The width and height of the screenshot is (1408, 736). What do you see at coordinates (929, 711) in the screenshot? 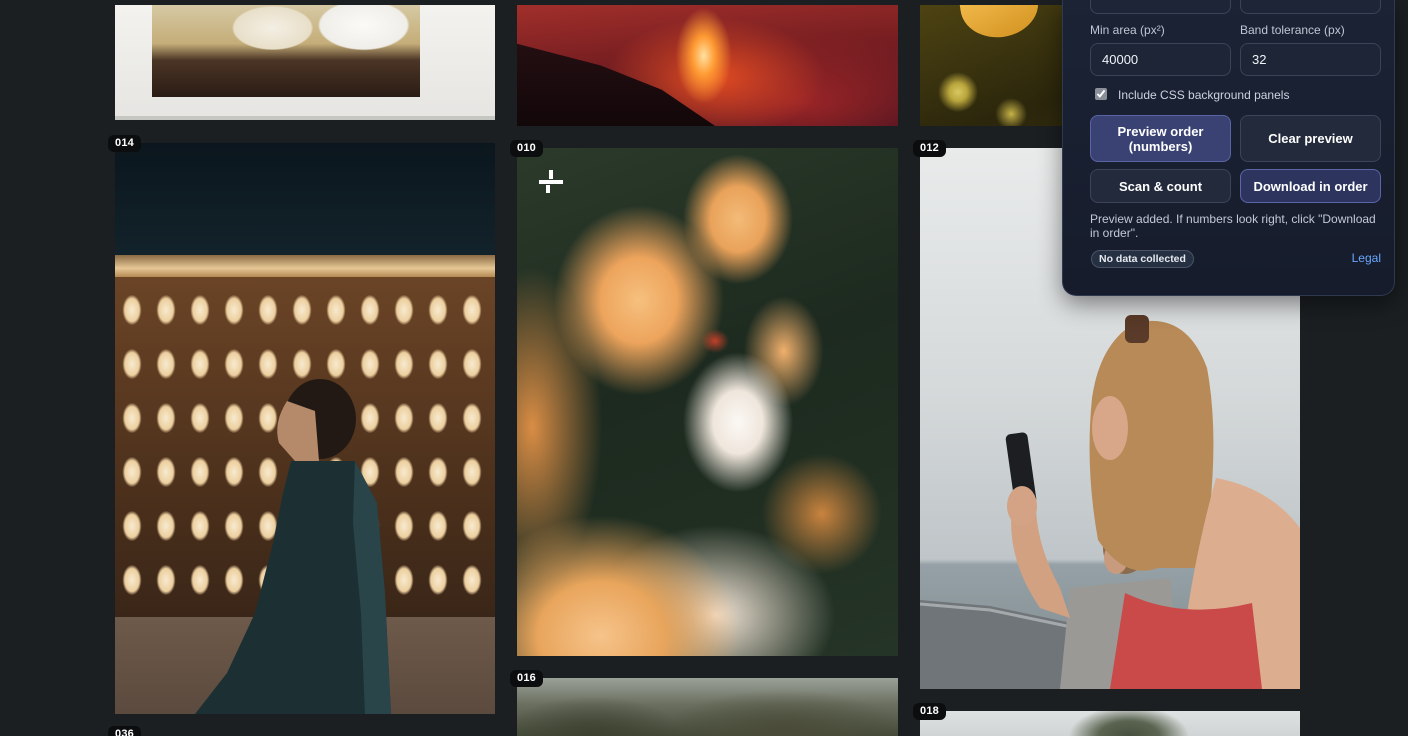
I see `order-badge: 018` at bounding box center [929, 711].